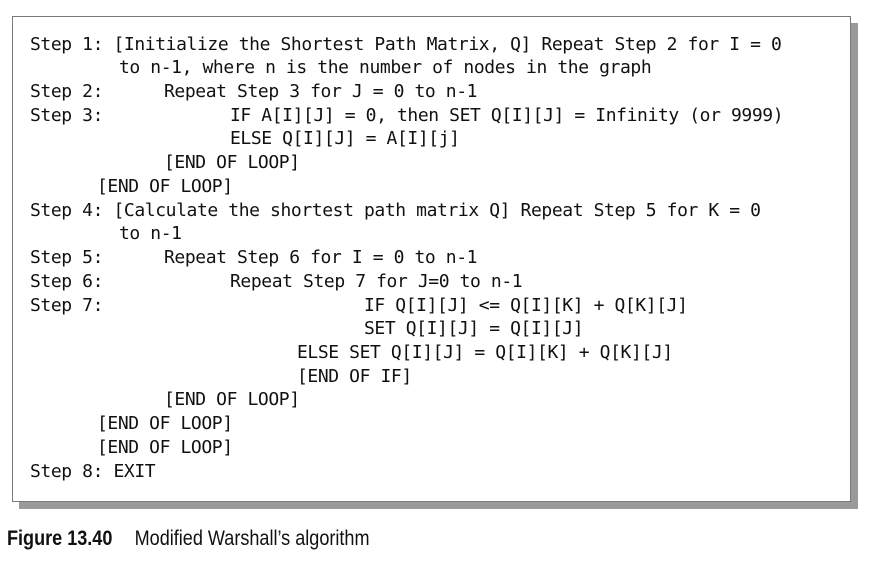 The height and width of the screenshot is (561, 870). I want to click on end-of-loop-outer: [END OF LOOP], so click(165, 186).